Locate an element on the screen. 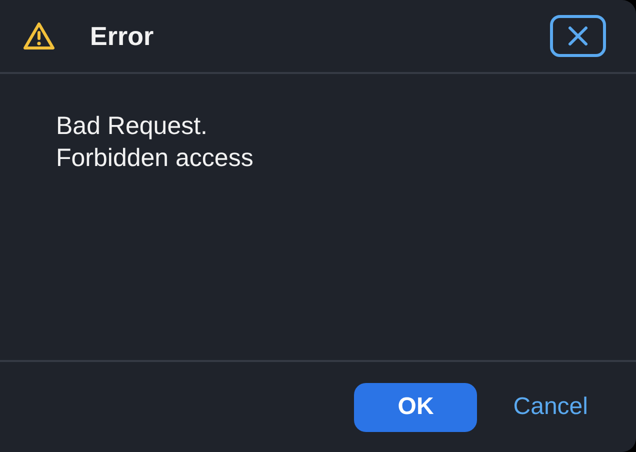 The width and height of the screenshot is (636, 452). error-message: Bad Request. is located at coordinates (132, 126).